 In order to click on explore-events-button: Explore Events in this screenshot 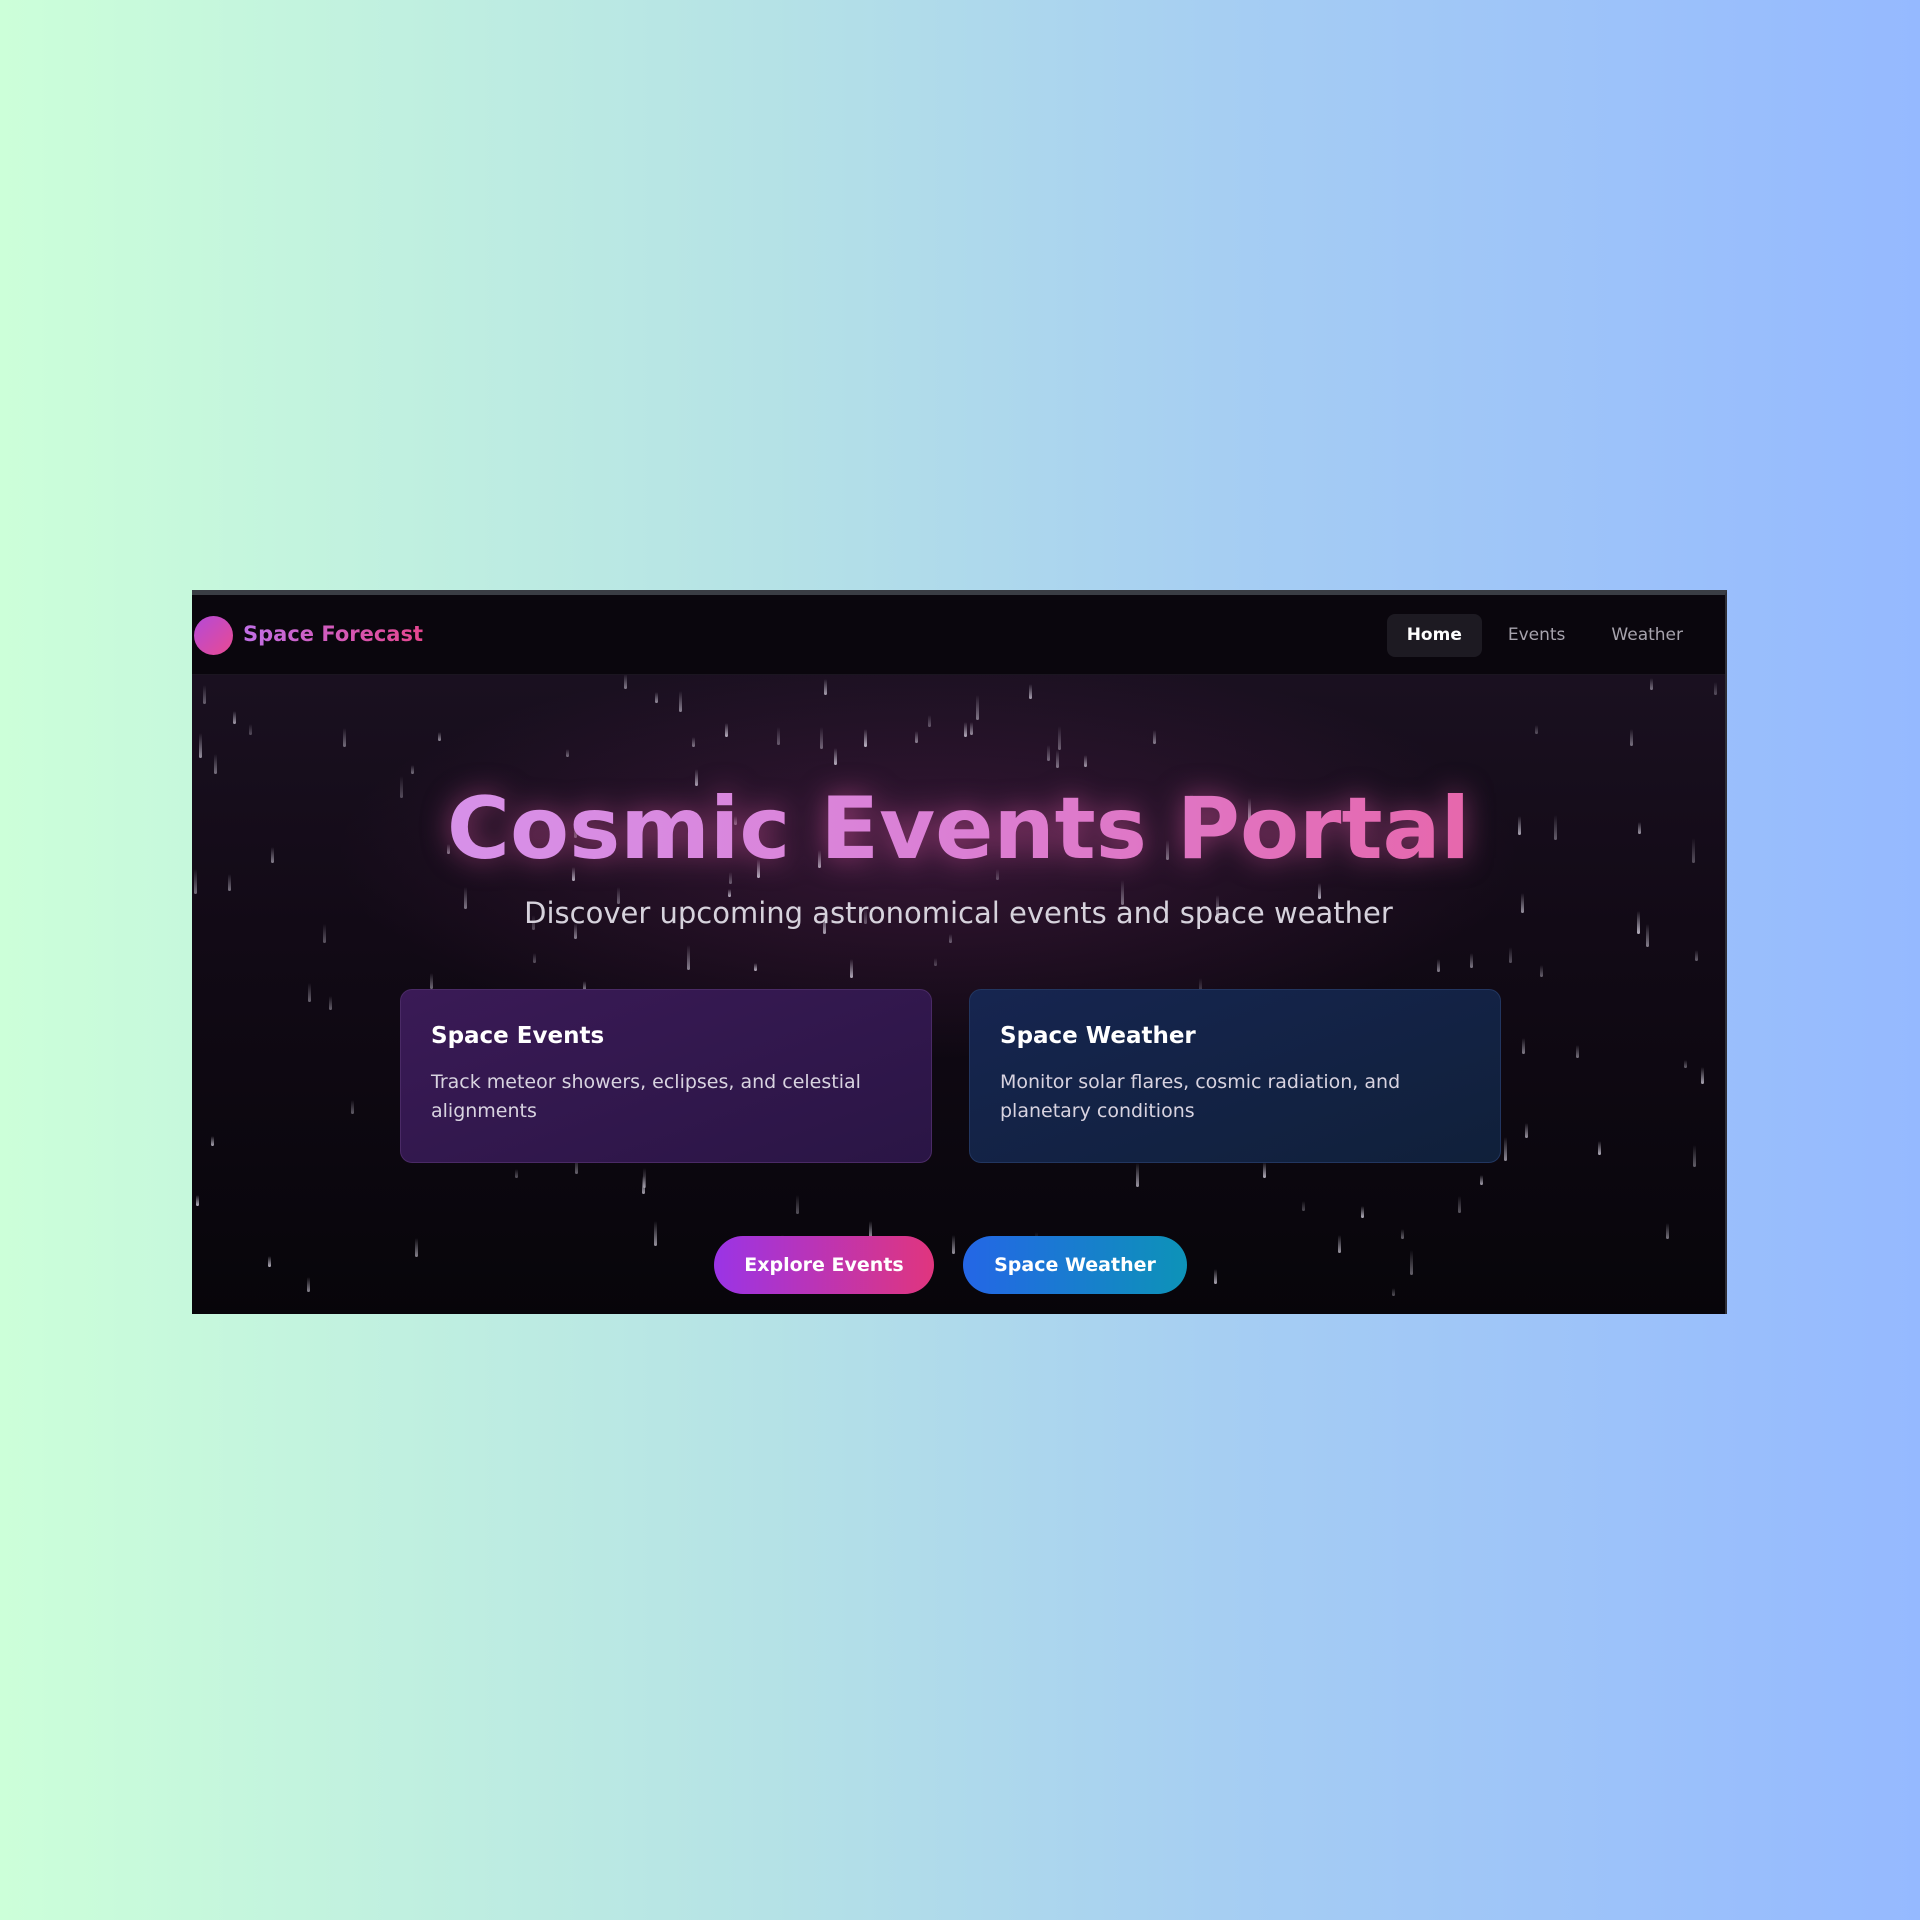, I will do `click(824, 1265)`.